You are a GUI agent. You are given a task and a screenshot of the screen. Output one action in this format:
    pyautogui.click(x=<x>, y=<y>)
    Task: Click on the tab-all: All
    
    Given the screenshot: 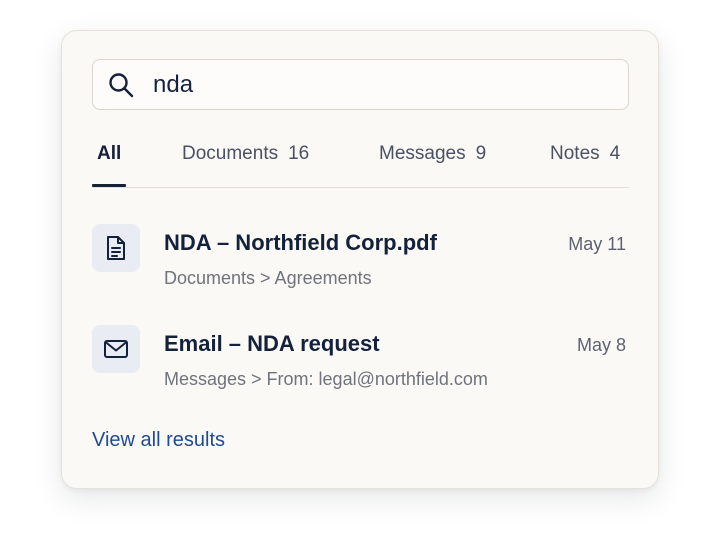 What is the action you would take?
    pyautogui.click(x=109, y=154)
    